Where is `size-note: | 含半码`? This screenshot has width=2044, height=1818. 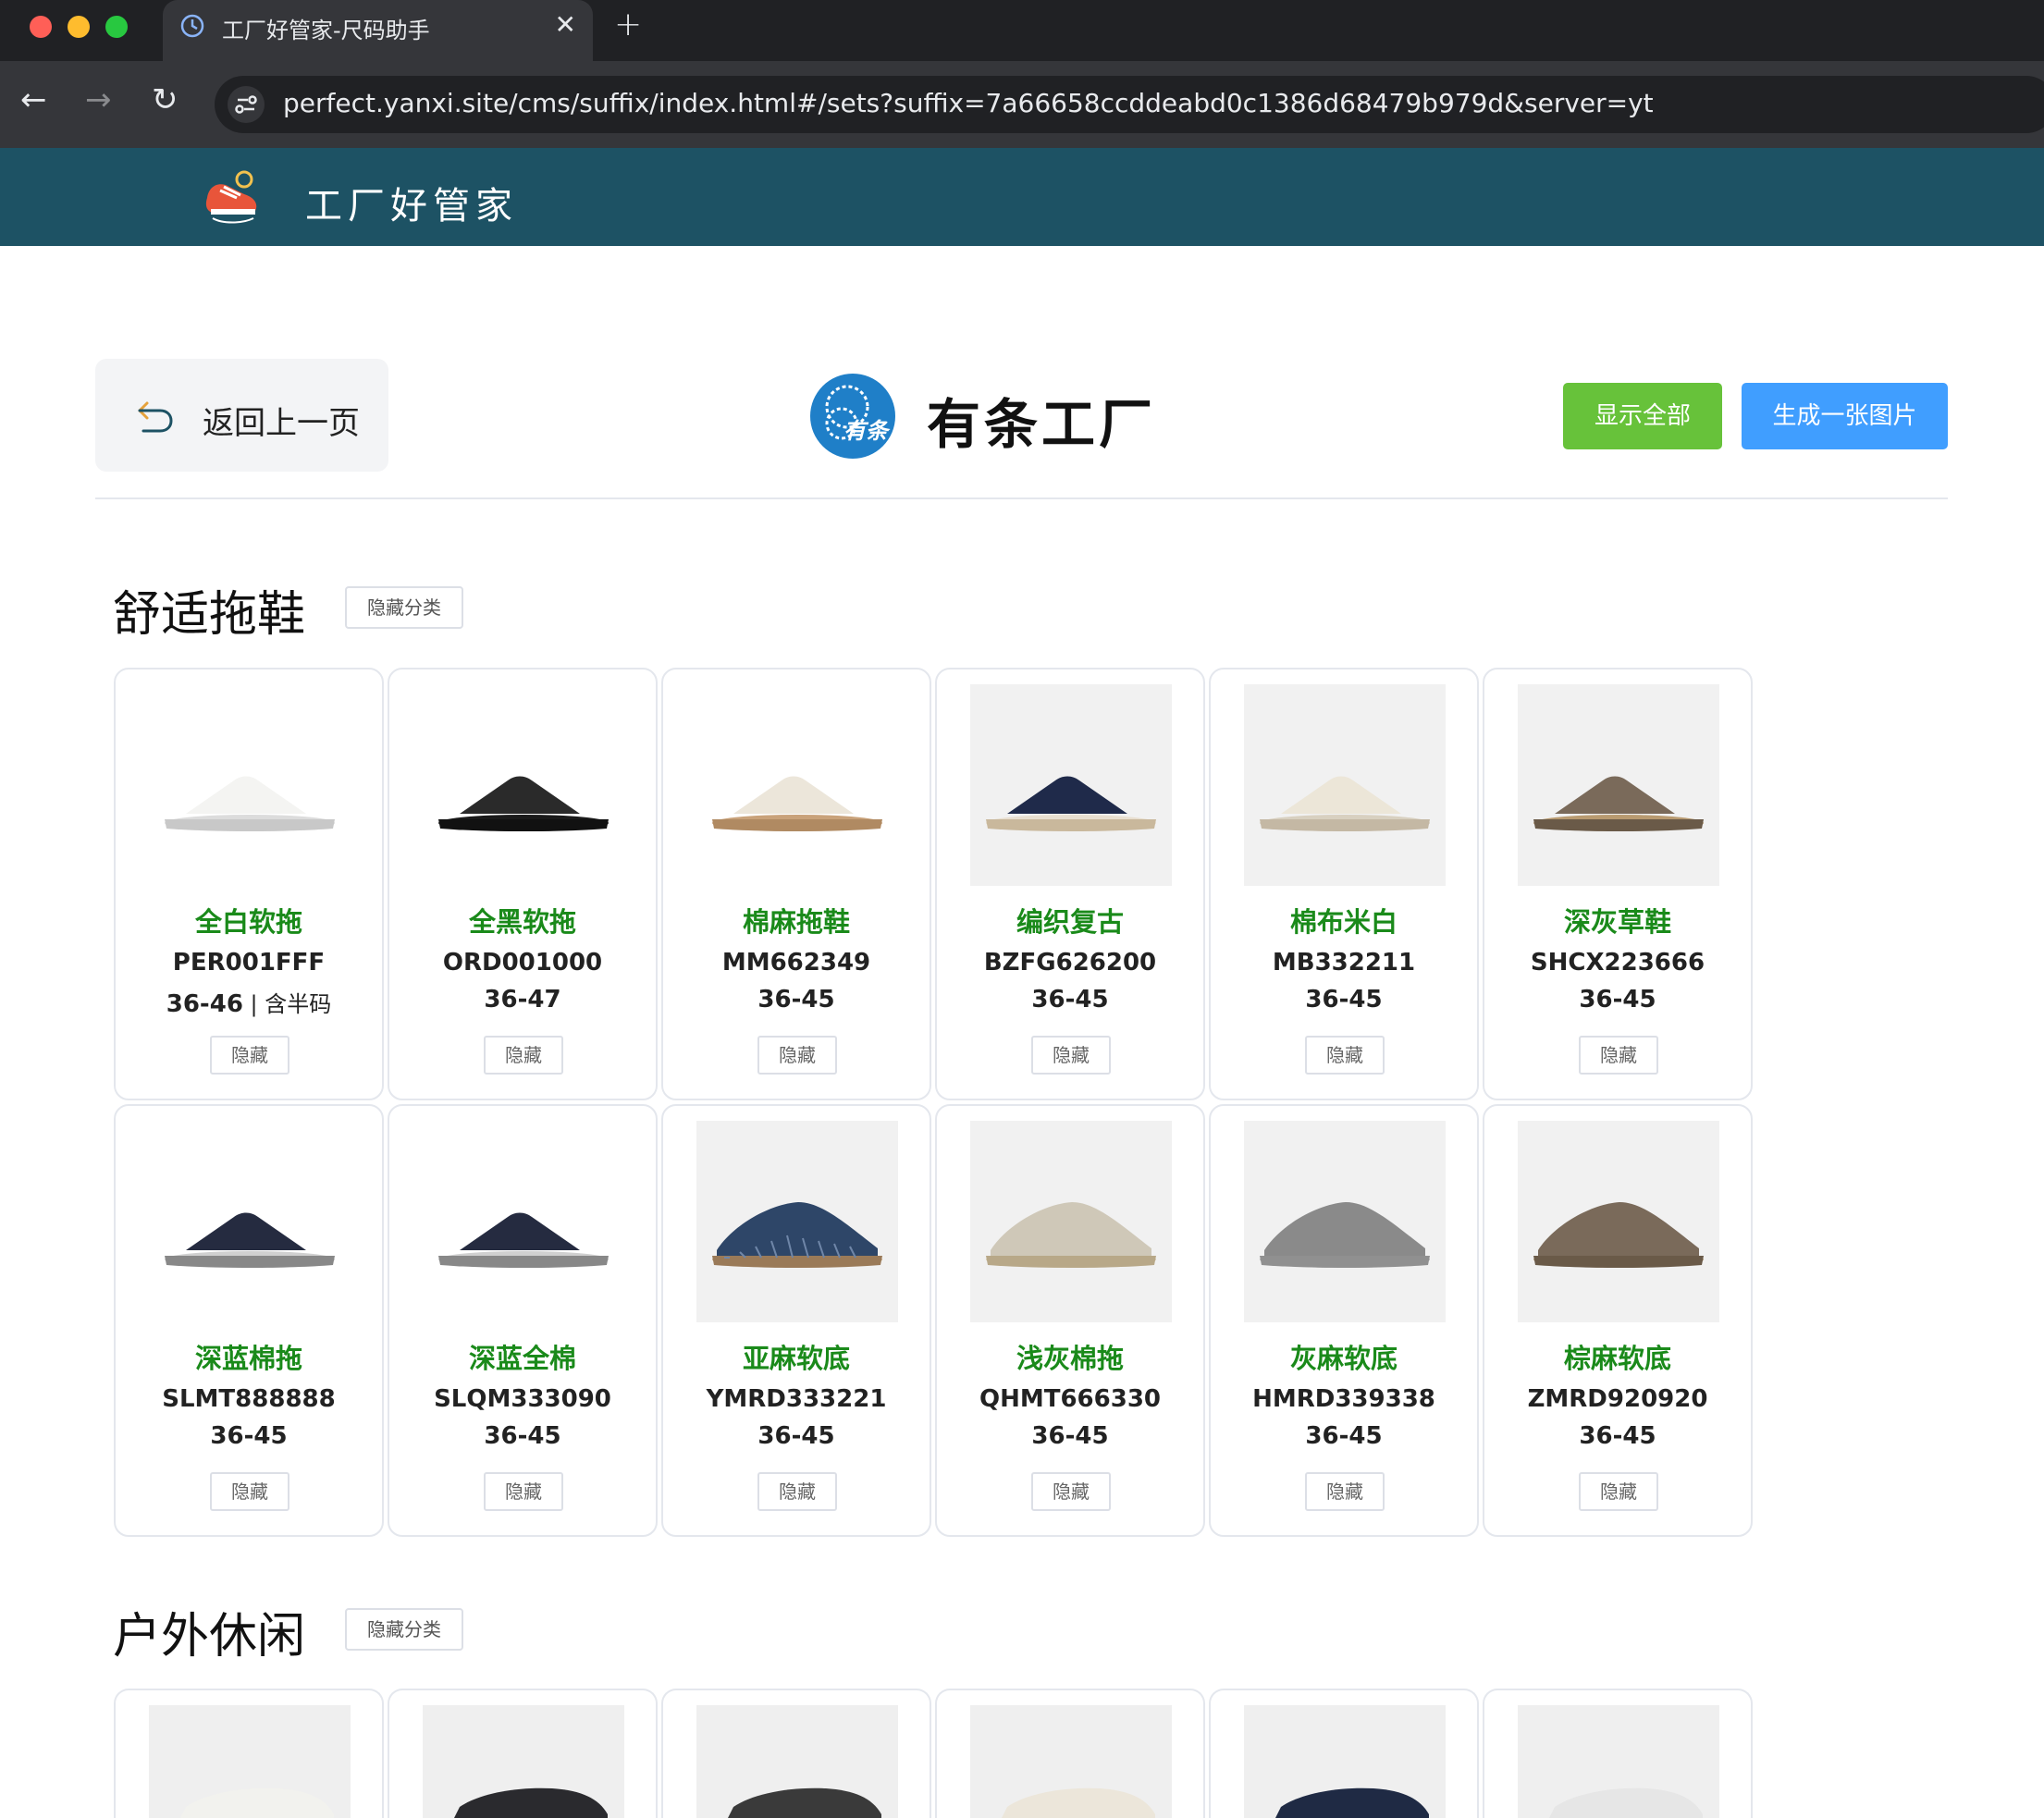 size-note: | 含半码 is located at coordinates (287, 1004).